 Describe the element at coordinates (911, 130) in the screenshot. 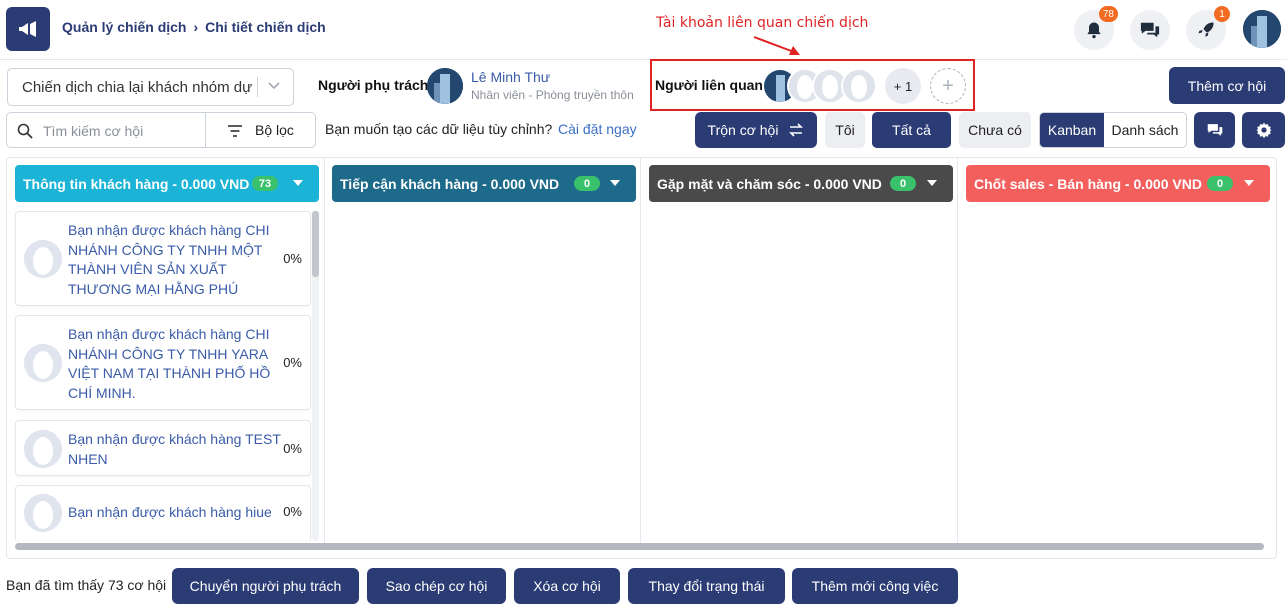

I see `filter-all-button: Tất cả` at that location.